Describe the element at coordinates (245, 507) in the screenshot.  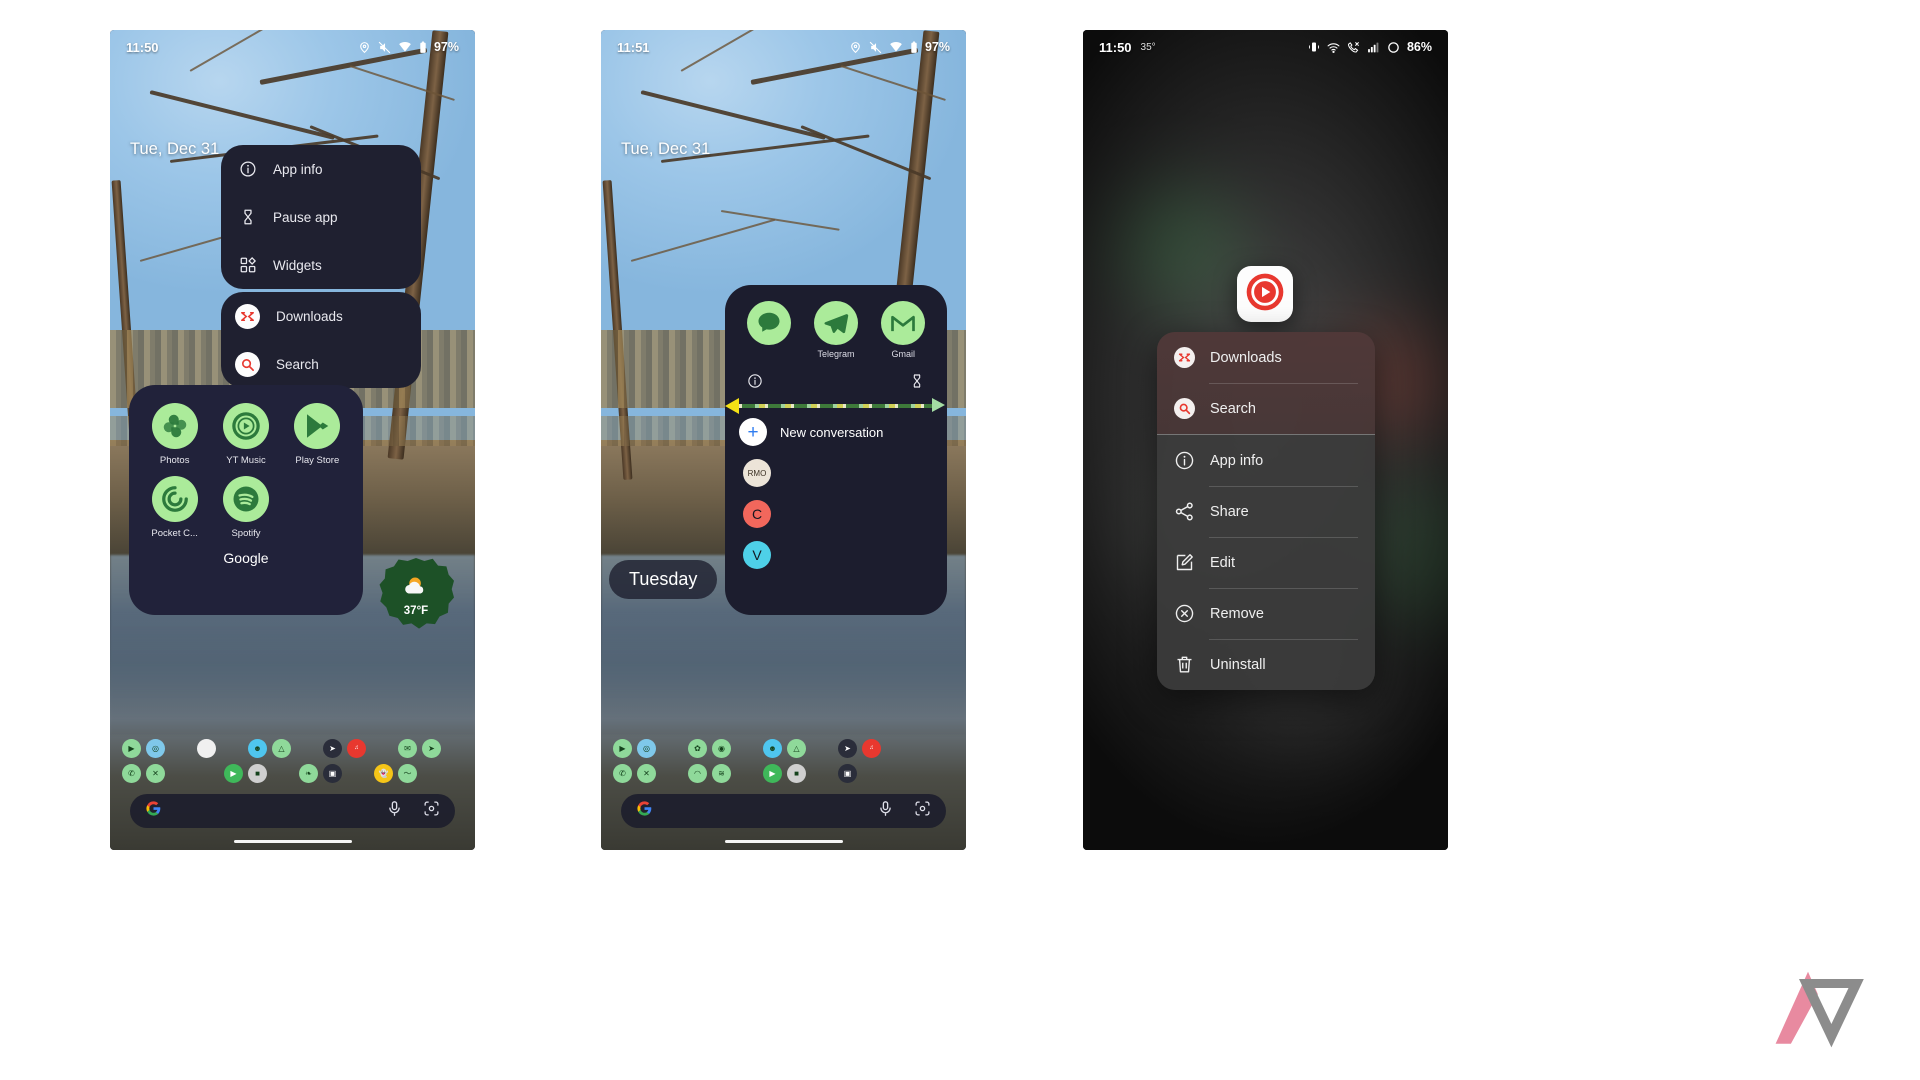
I see `folder-app-spotify: Spotify` at that location.